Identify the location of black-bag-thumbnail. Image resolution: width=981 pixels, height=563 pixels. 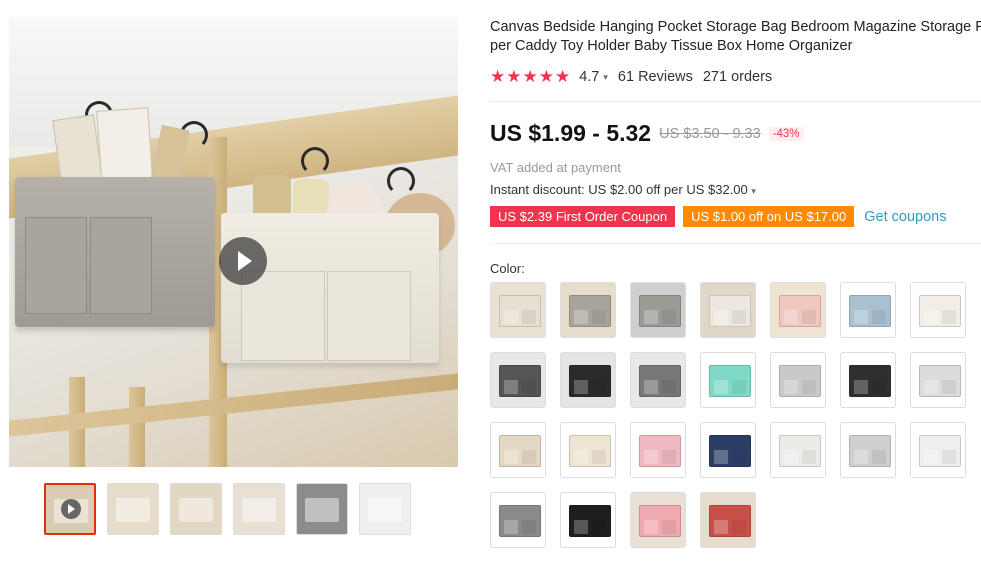
(322, 509).